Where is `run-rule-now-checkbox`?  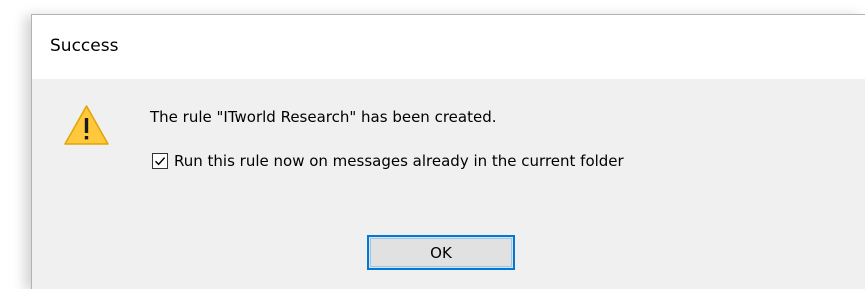
run-rule-now-checkbox is located at coordinates (160, 161).